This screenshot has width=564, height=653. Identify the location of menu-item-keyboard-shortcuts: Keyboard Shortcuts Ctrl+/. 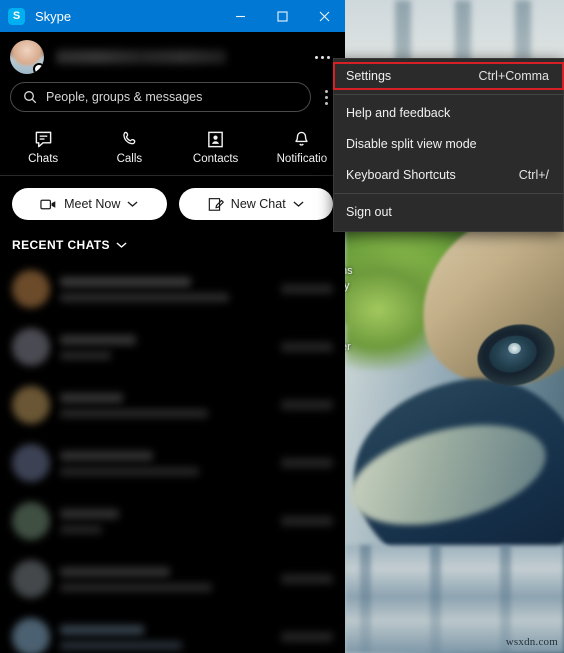
(448, 175).